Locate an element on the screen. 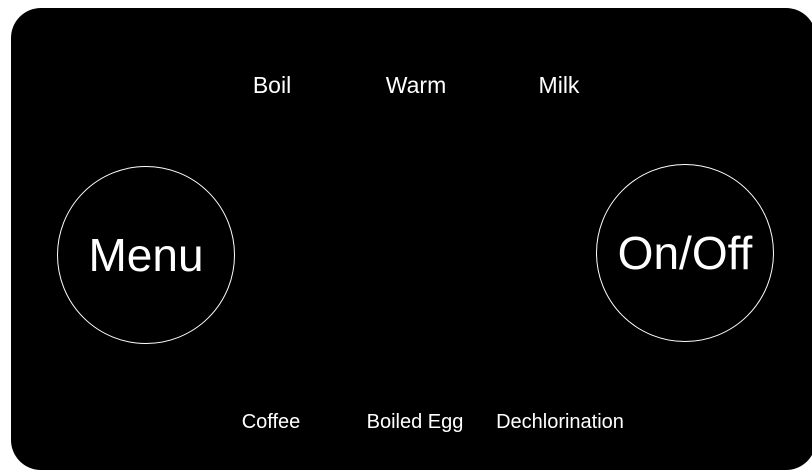  mode-dechlorination: Dechlorination is located at coordinates (560, 422).